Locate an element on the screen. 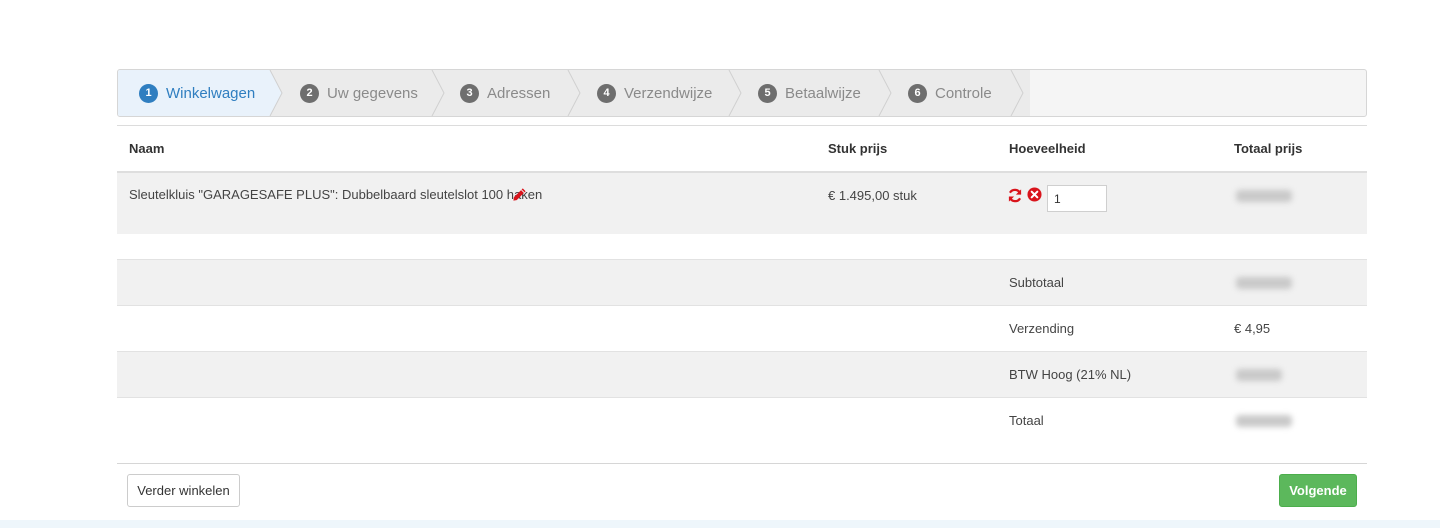 The width and height of the screenshot is (1440, 528). step-number: 5 is located at coordinates (767, 93).